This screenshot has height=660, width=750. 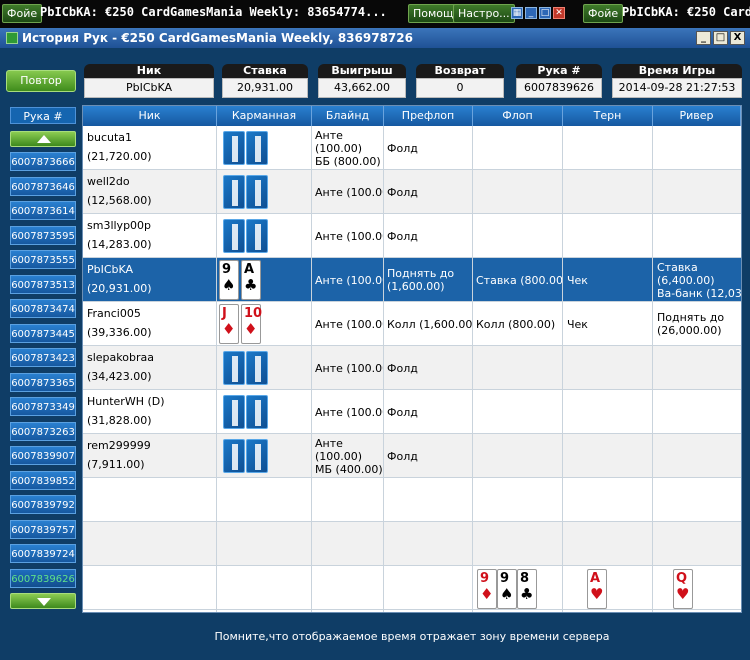 What do you see at coordinates (531, 13) in the screenshot?
I see `minimize-icon: _` at bounding box center [531, 13].